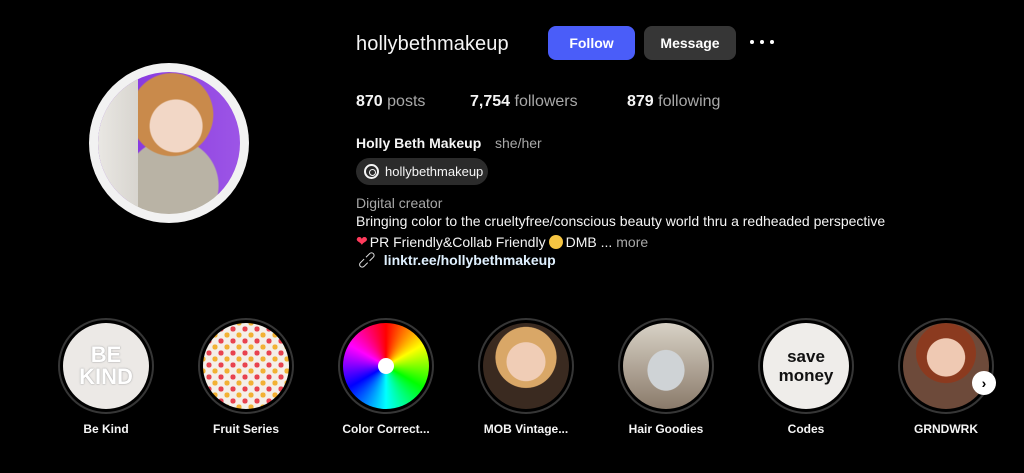  Describe the element at coordinates (640, 101) in the screenshot. I see `following-count: 879` at that location.